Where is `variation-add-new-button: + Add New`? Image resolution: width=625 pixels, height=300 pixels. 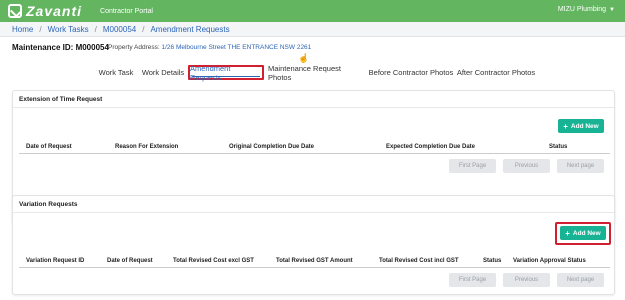
variation-add-new-button: + Add New is located at coordinates (583, 233).